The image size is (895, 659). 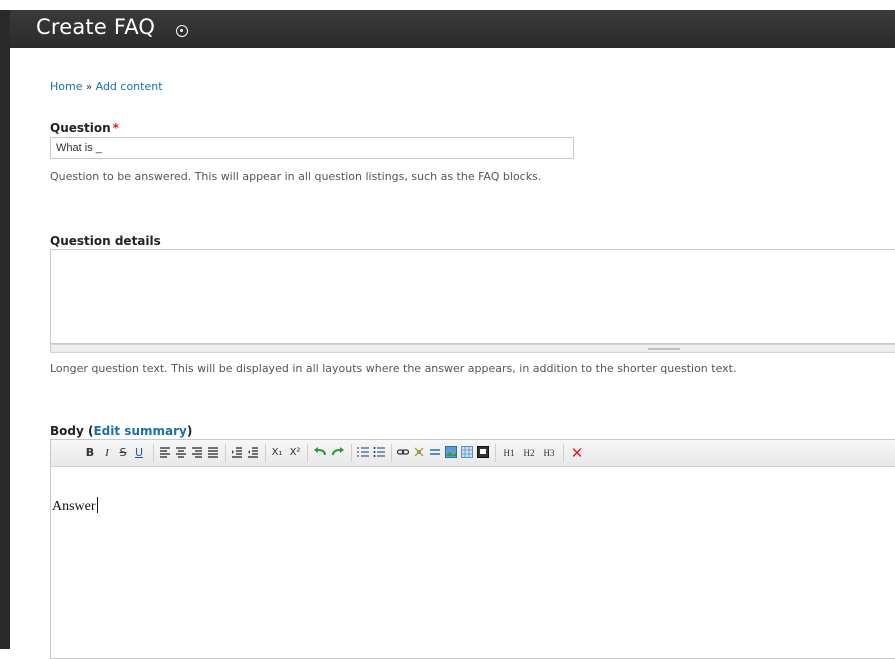 I want to click on question-details-label: Question details, so click(x=105, y=241).